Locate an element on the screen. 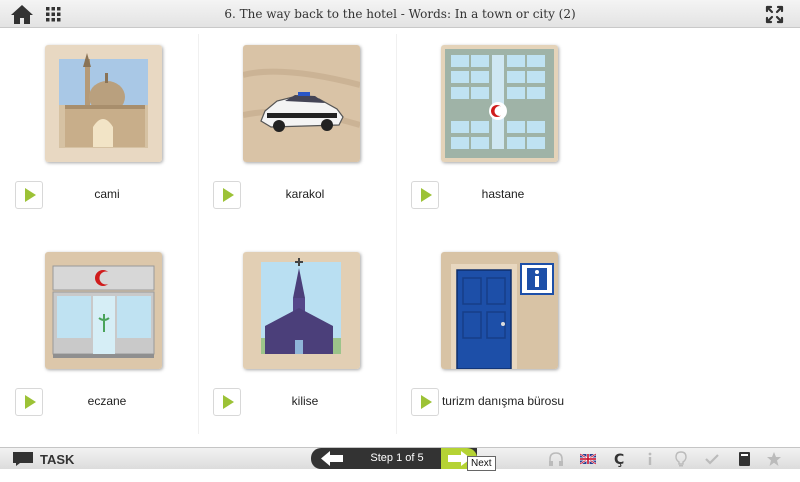  task-button: TASK is located at coordinates (43, 459).